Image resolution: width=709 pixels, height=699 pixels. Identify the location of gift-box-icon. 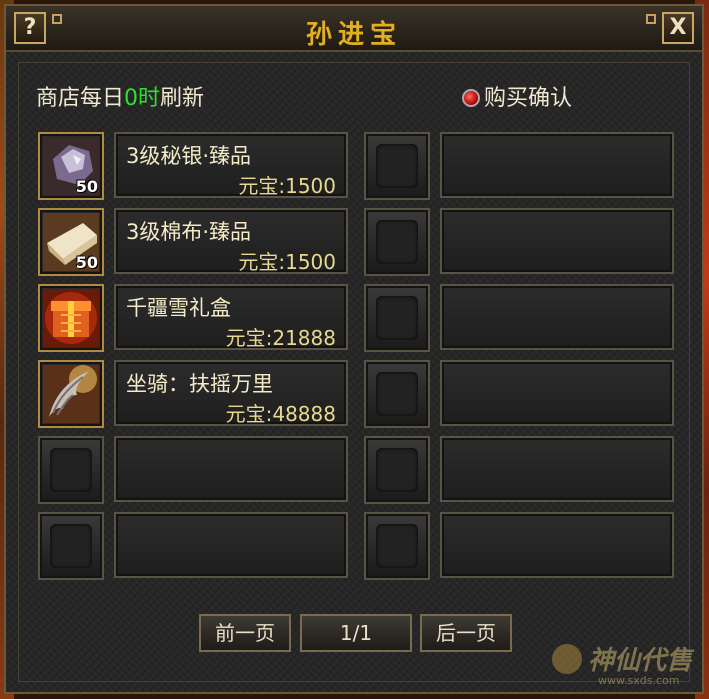
(71, 318).